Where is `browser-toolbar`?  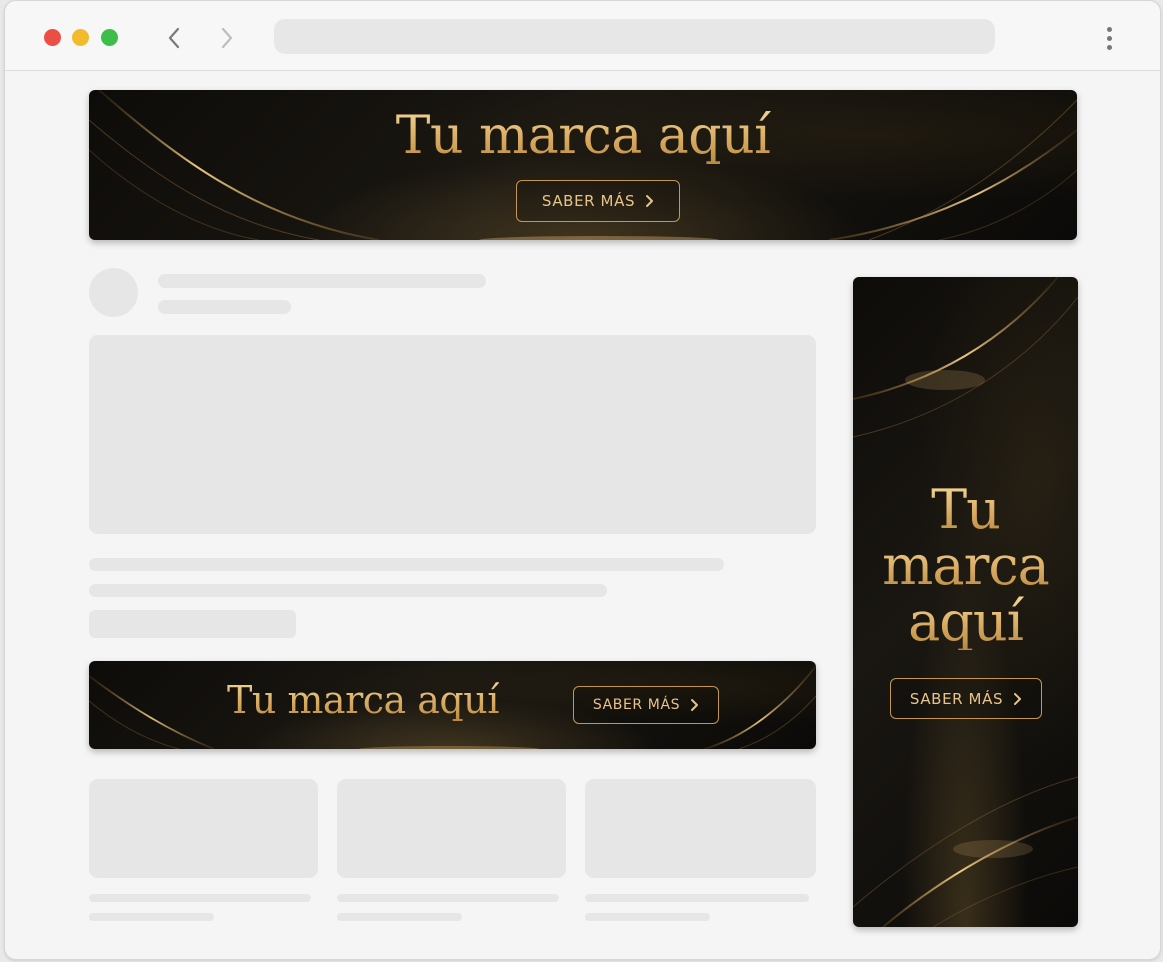 browser-toolbar is located at coordinates (582, 36).